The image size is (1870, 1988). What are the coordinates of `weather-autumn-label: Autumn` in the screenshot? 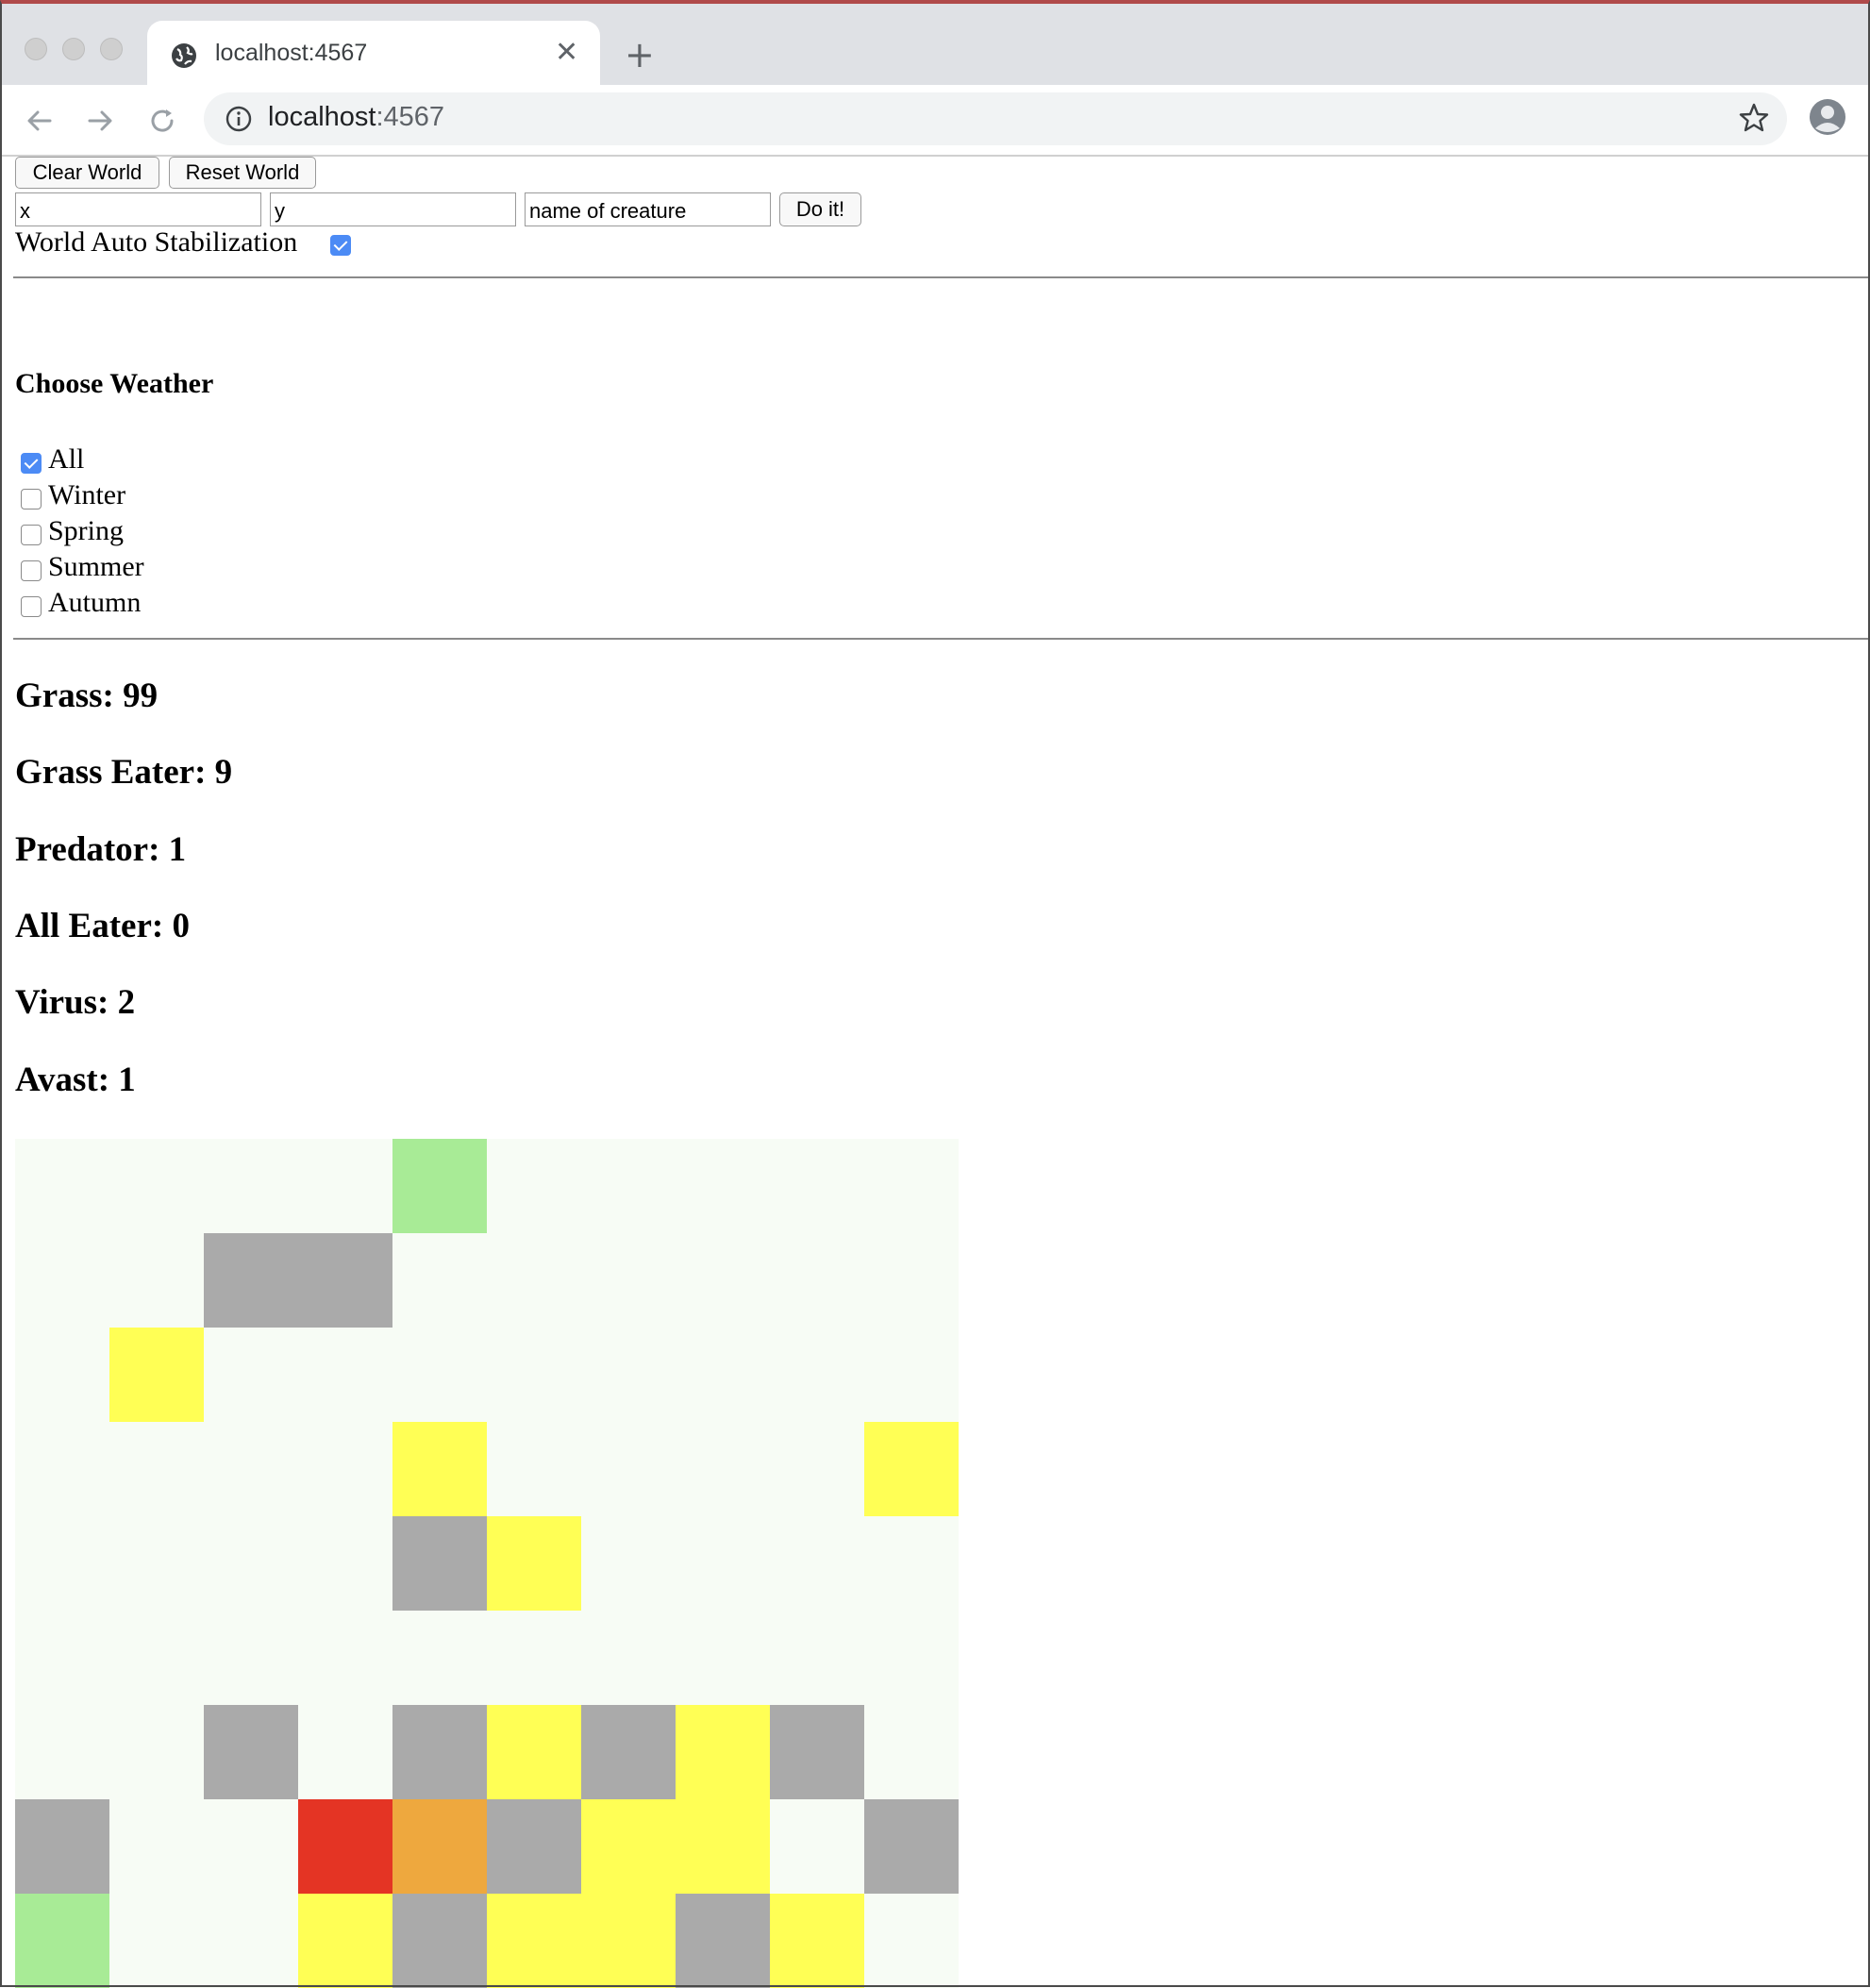 It's located at (95, 602).